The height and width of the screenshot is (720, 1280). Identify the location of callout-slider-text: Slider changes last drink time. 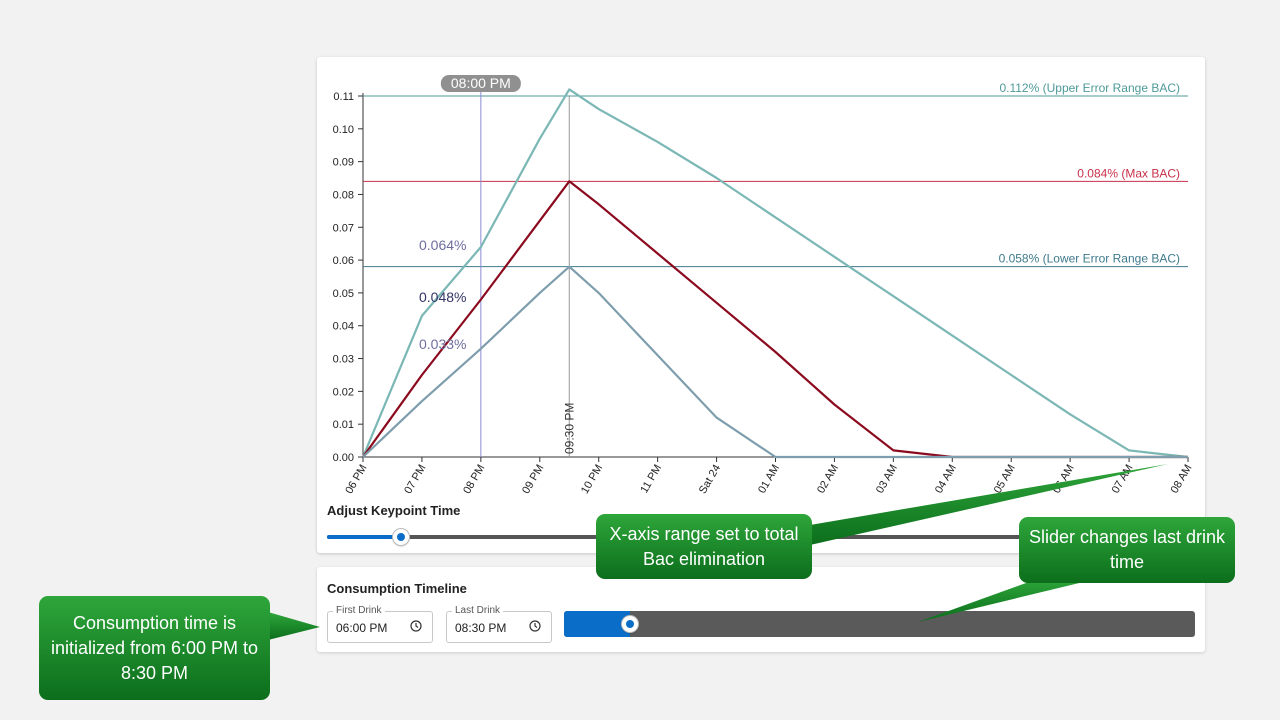
(1127, 549).